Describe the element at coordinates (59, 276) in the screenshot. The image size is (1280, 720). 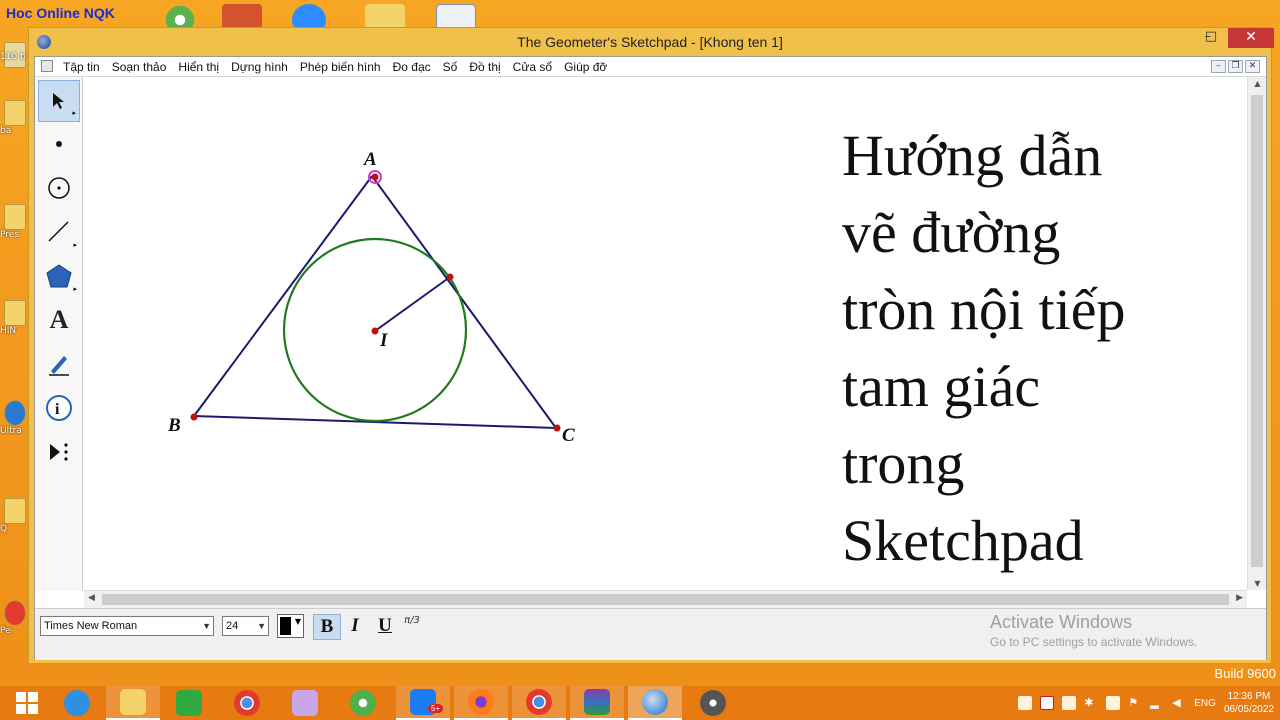
I see `polygon-tool: ▸` at that location.